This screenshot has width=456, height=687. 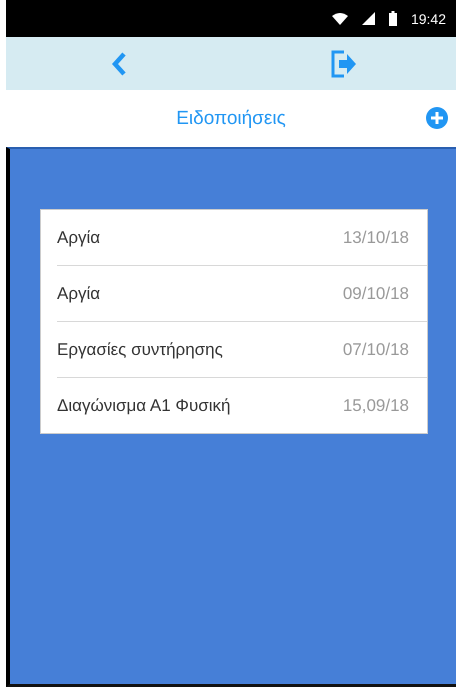 What do you see at coordinates (375, 238) in the screenshot?
I see `notification-date: 13/10/18` at bounding box center [375, 238].